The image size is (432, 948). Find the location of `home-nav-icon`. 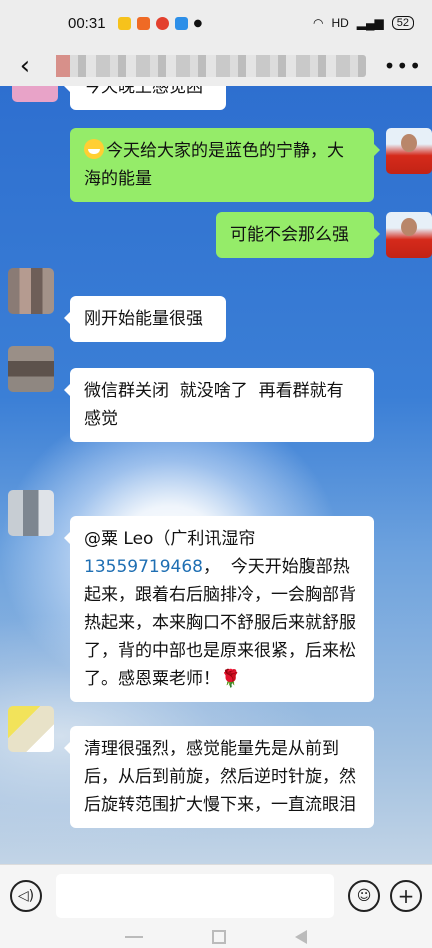

home-nav-icon is located at coordinates (218, 937).